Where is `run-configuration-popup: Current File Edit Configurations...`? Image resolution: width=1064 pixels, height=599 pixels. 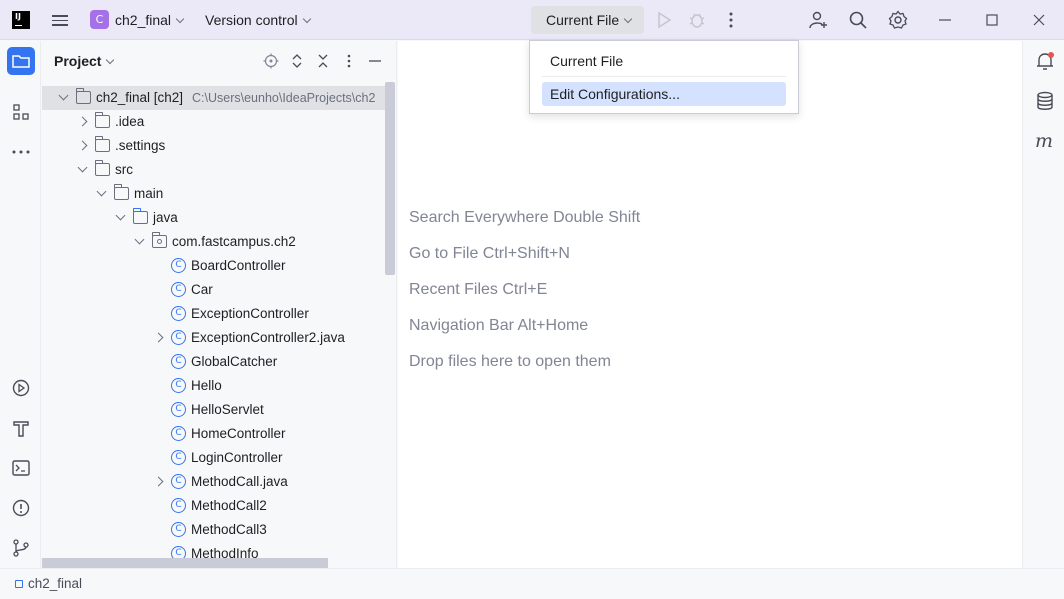
run-configuration-popup: Current File Edit Configurations... is located at coordinates (664, 77).